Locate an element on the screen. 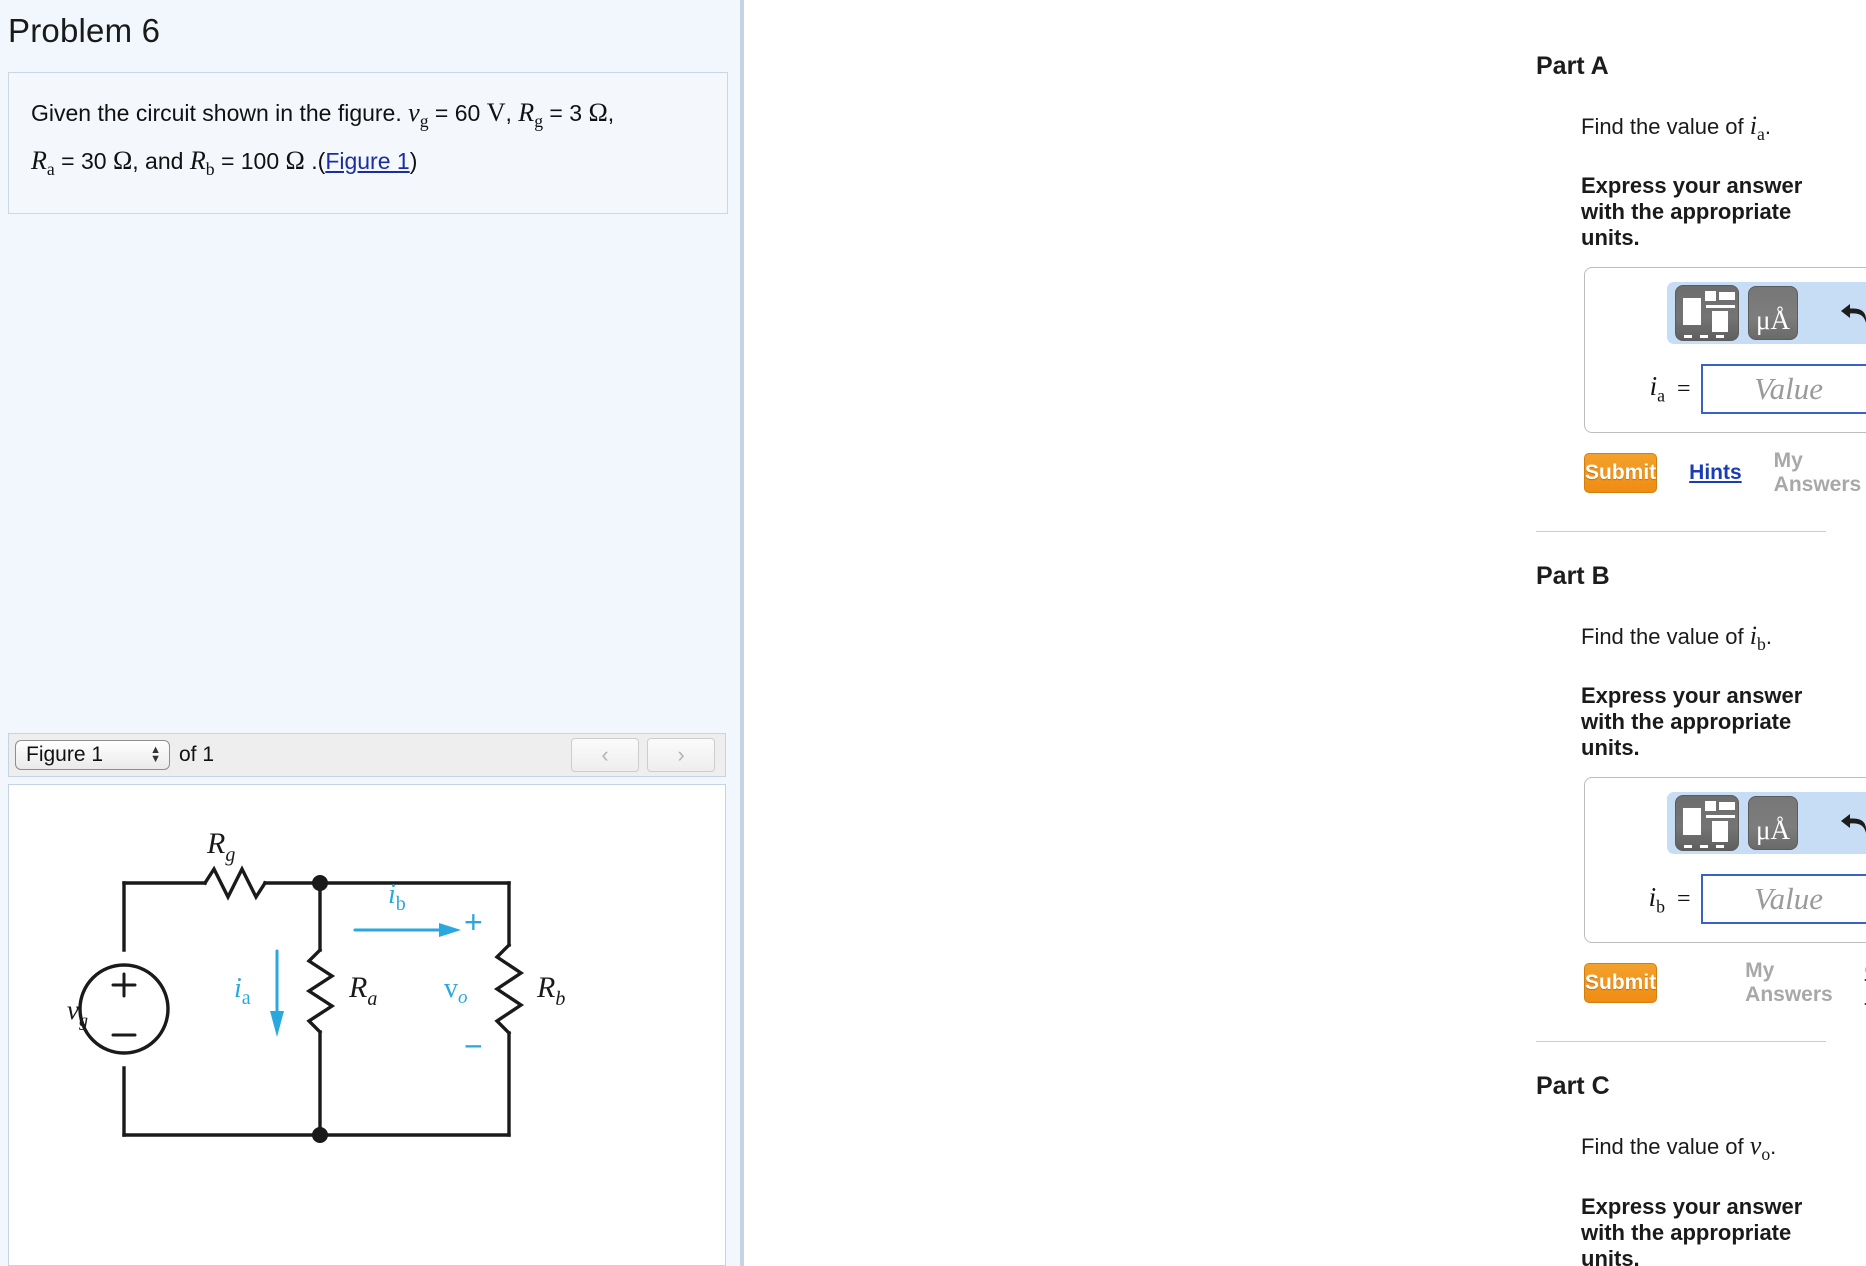 This screenshot has height=1266, width=1866. figure-nav: ‹ › is located at coordinates (645, 755).